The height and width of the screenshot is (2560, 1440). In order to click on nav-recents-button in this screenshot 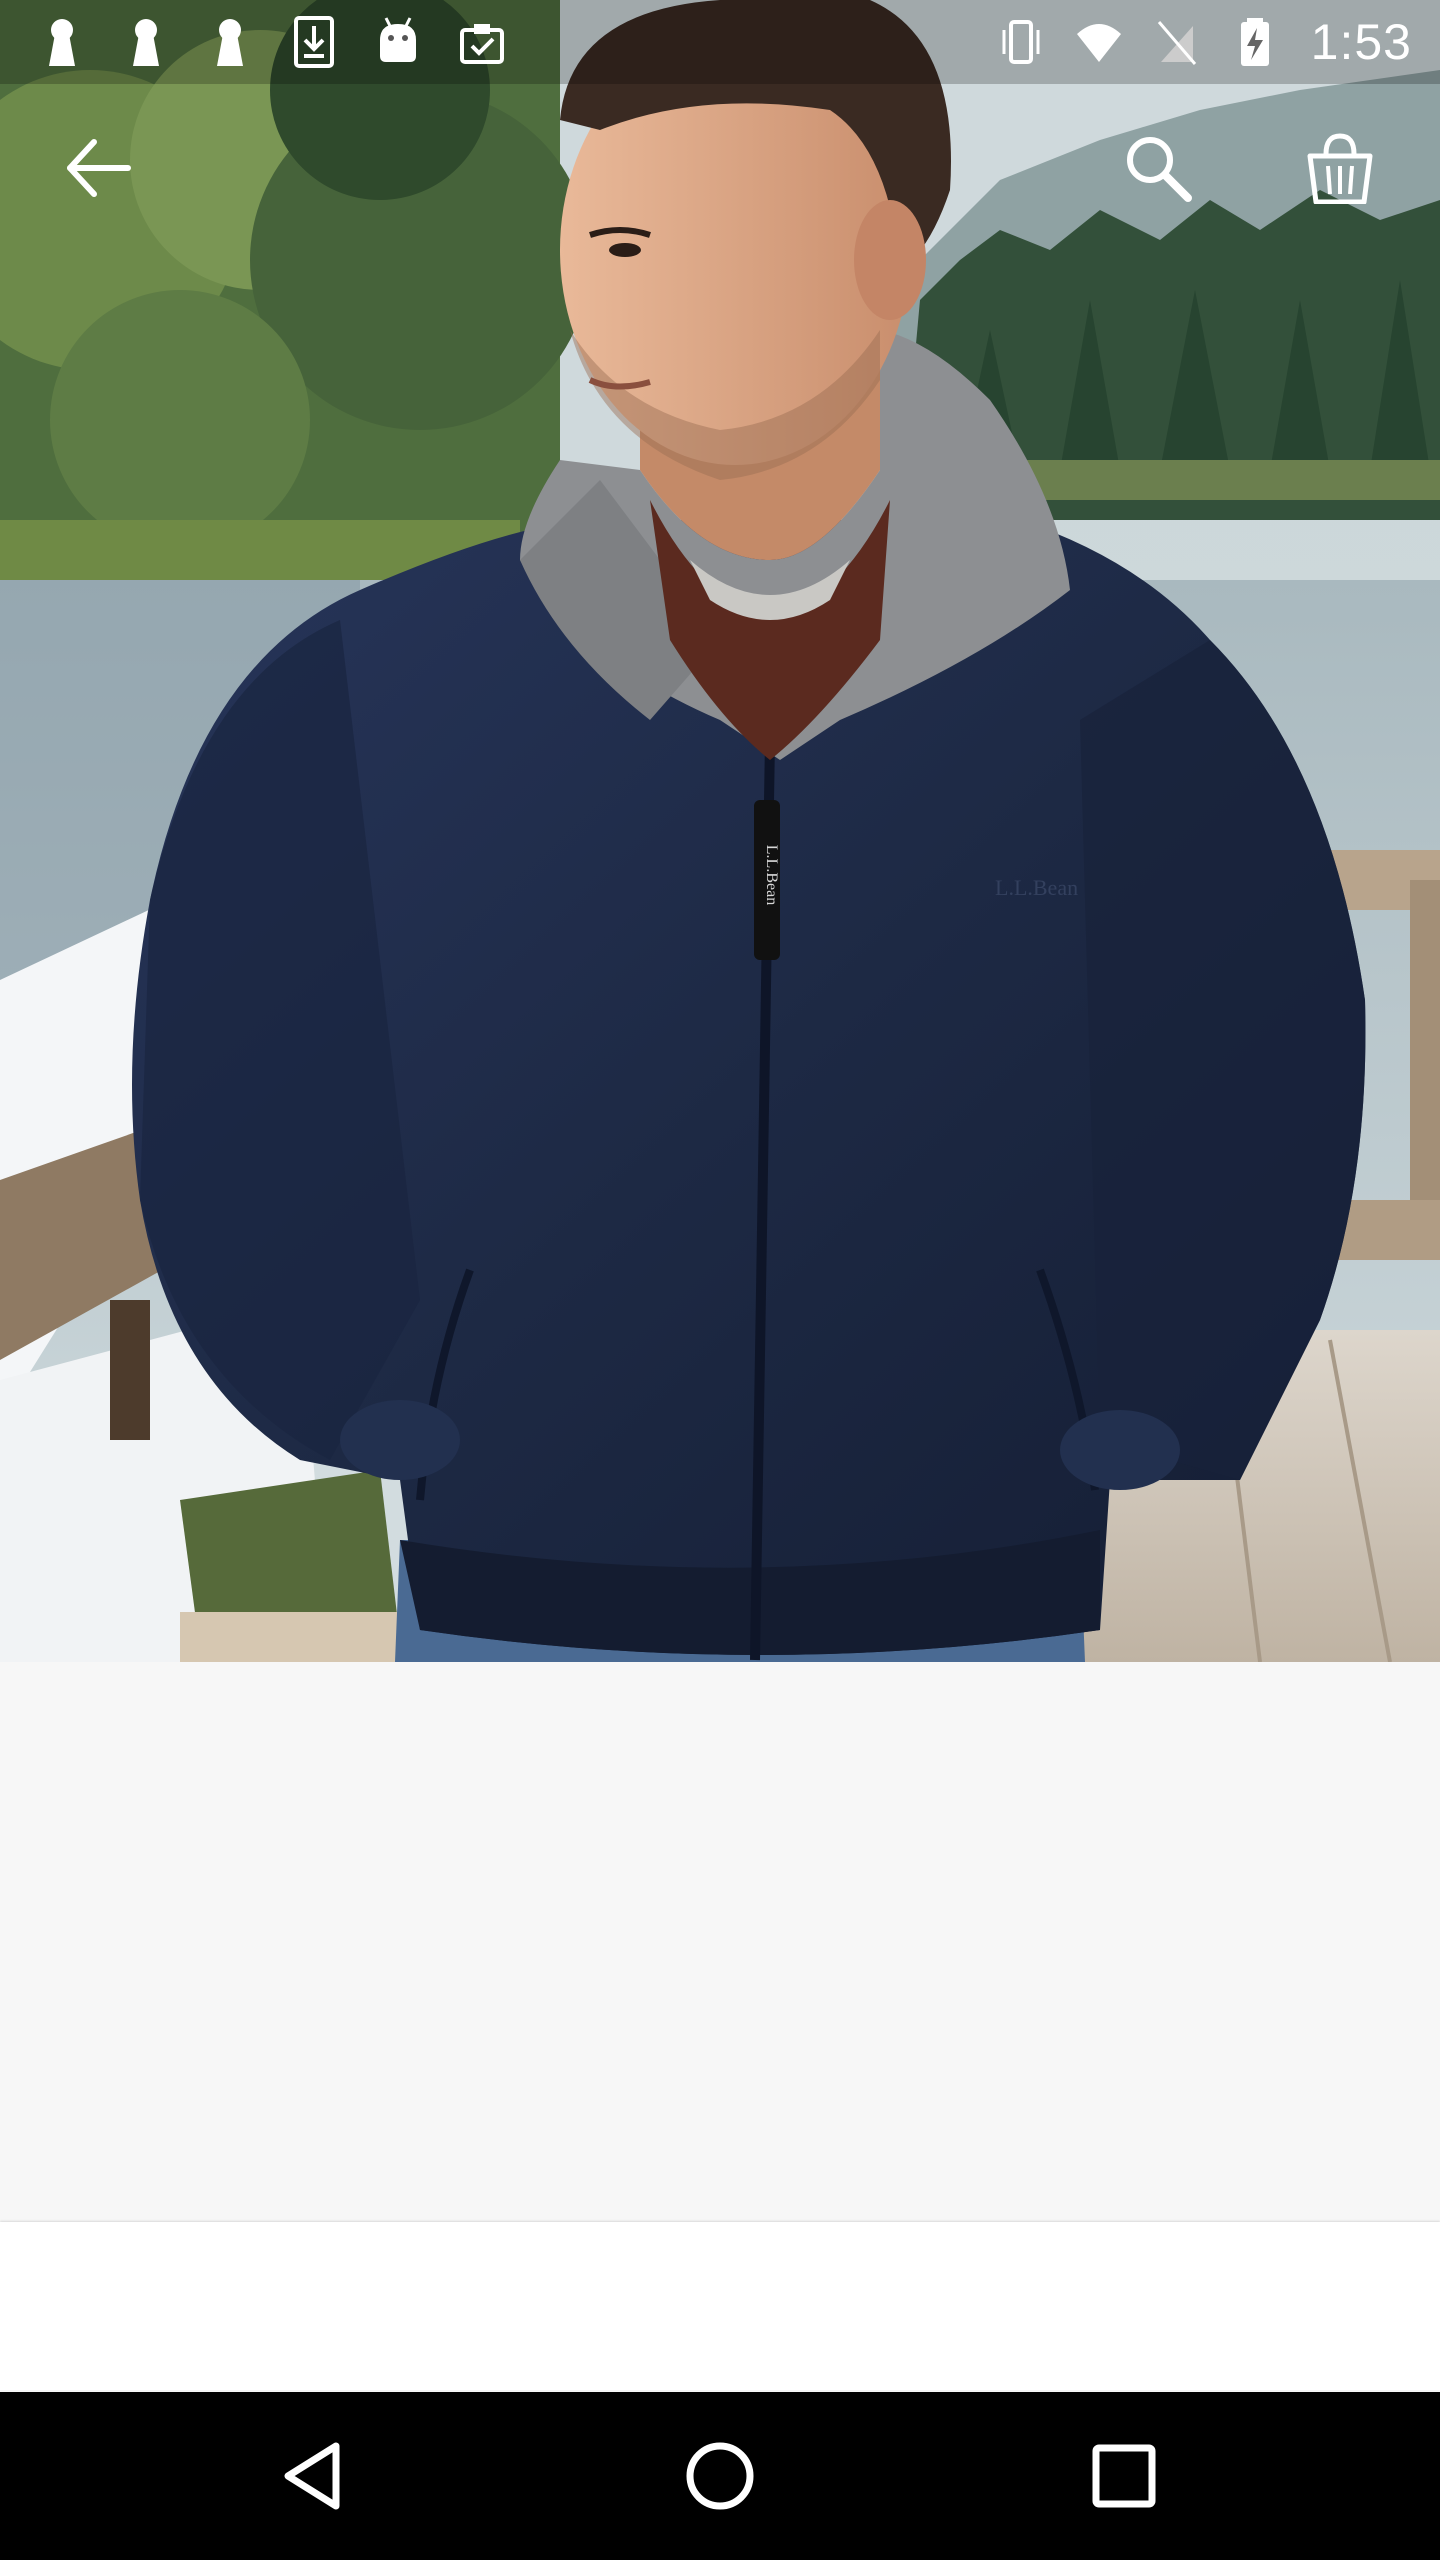, I will do `click(1124, 2476)`.